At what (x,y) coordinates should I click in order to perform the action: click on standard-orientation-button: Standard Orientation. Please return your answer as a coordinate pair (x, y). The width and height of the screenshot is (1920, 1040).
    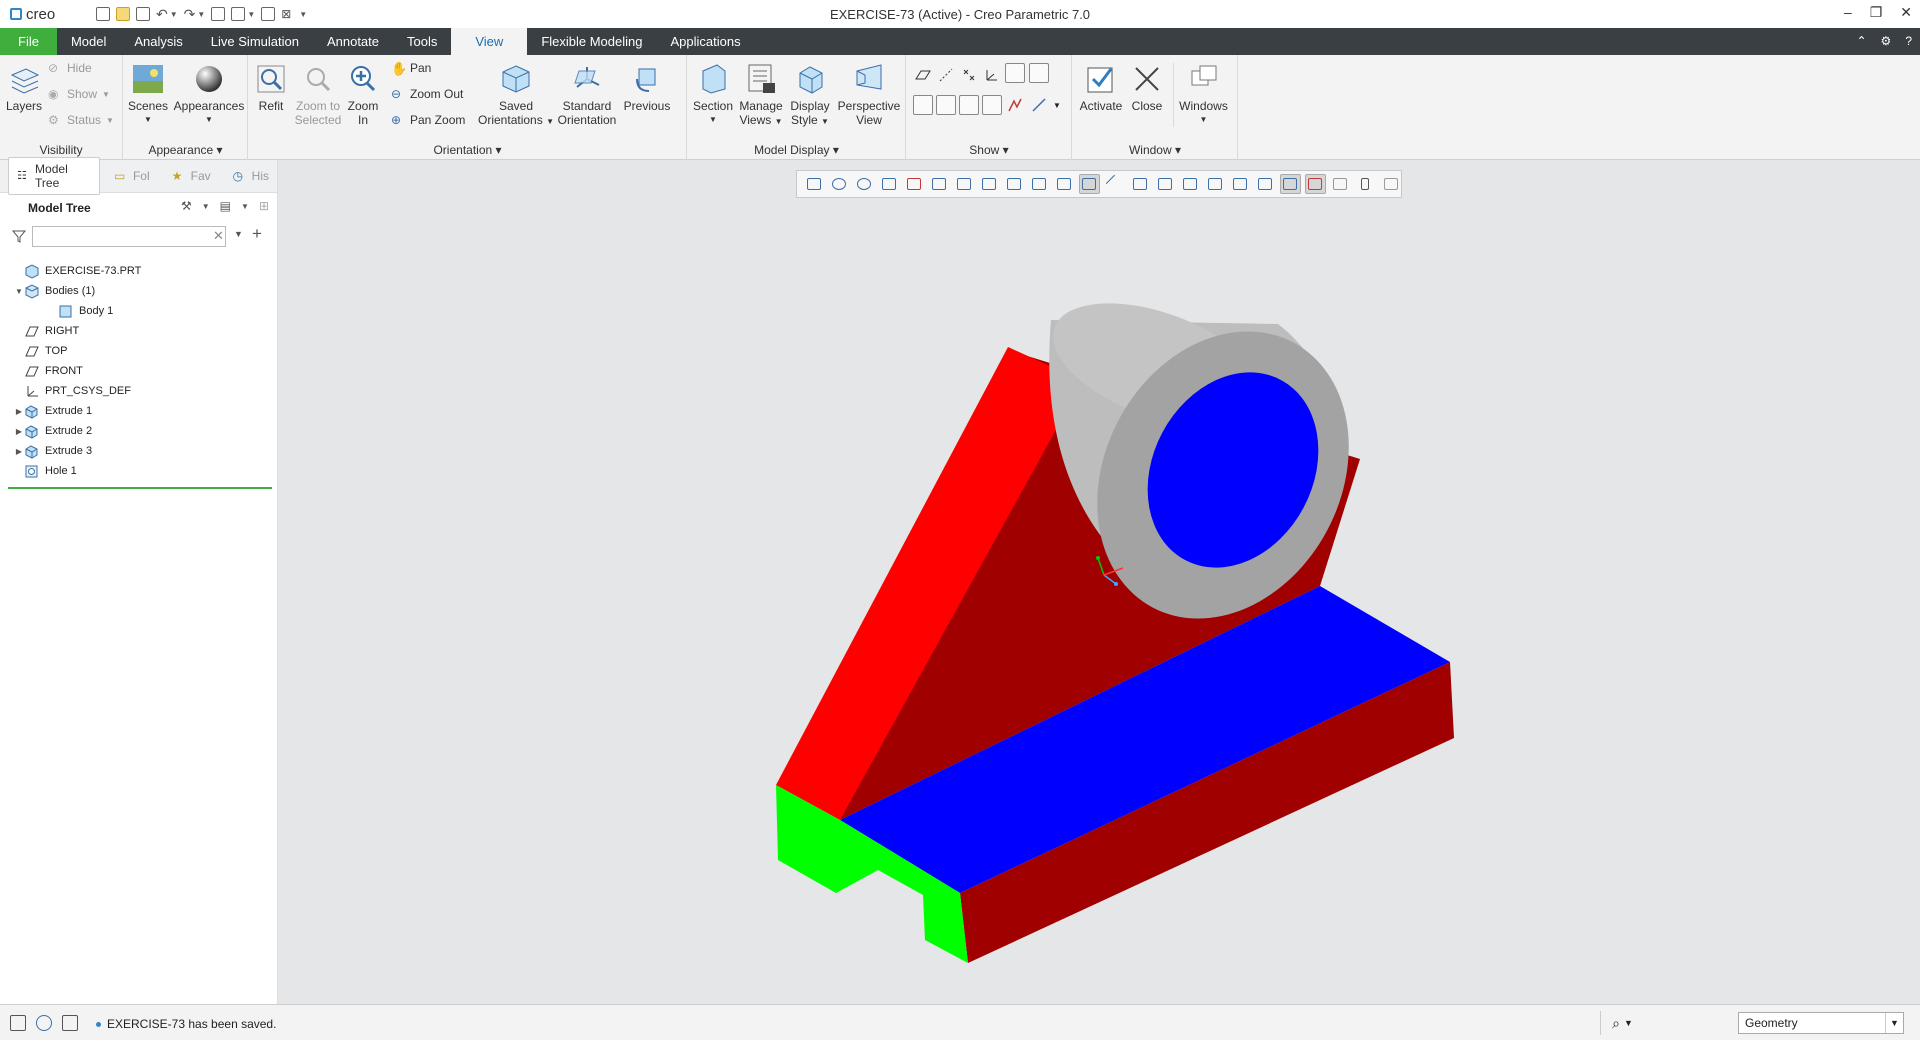
    Looking at the image, I should click on (587, 95).